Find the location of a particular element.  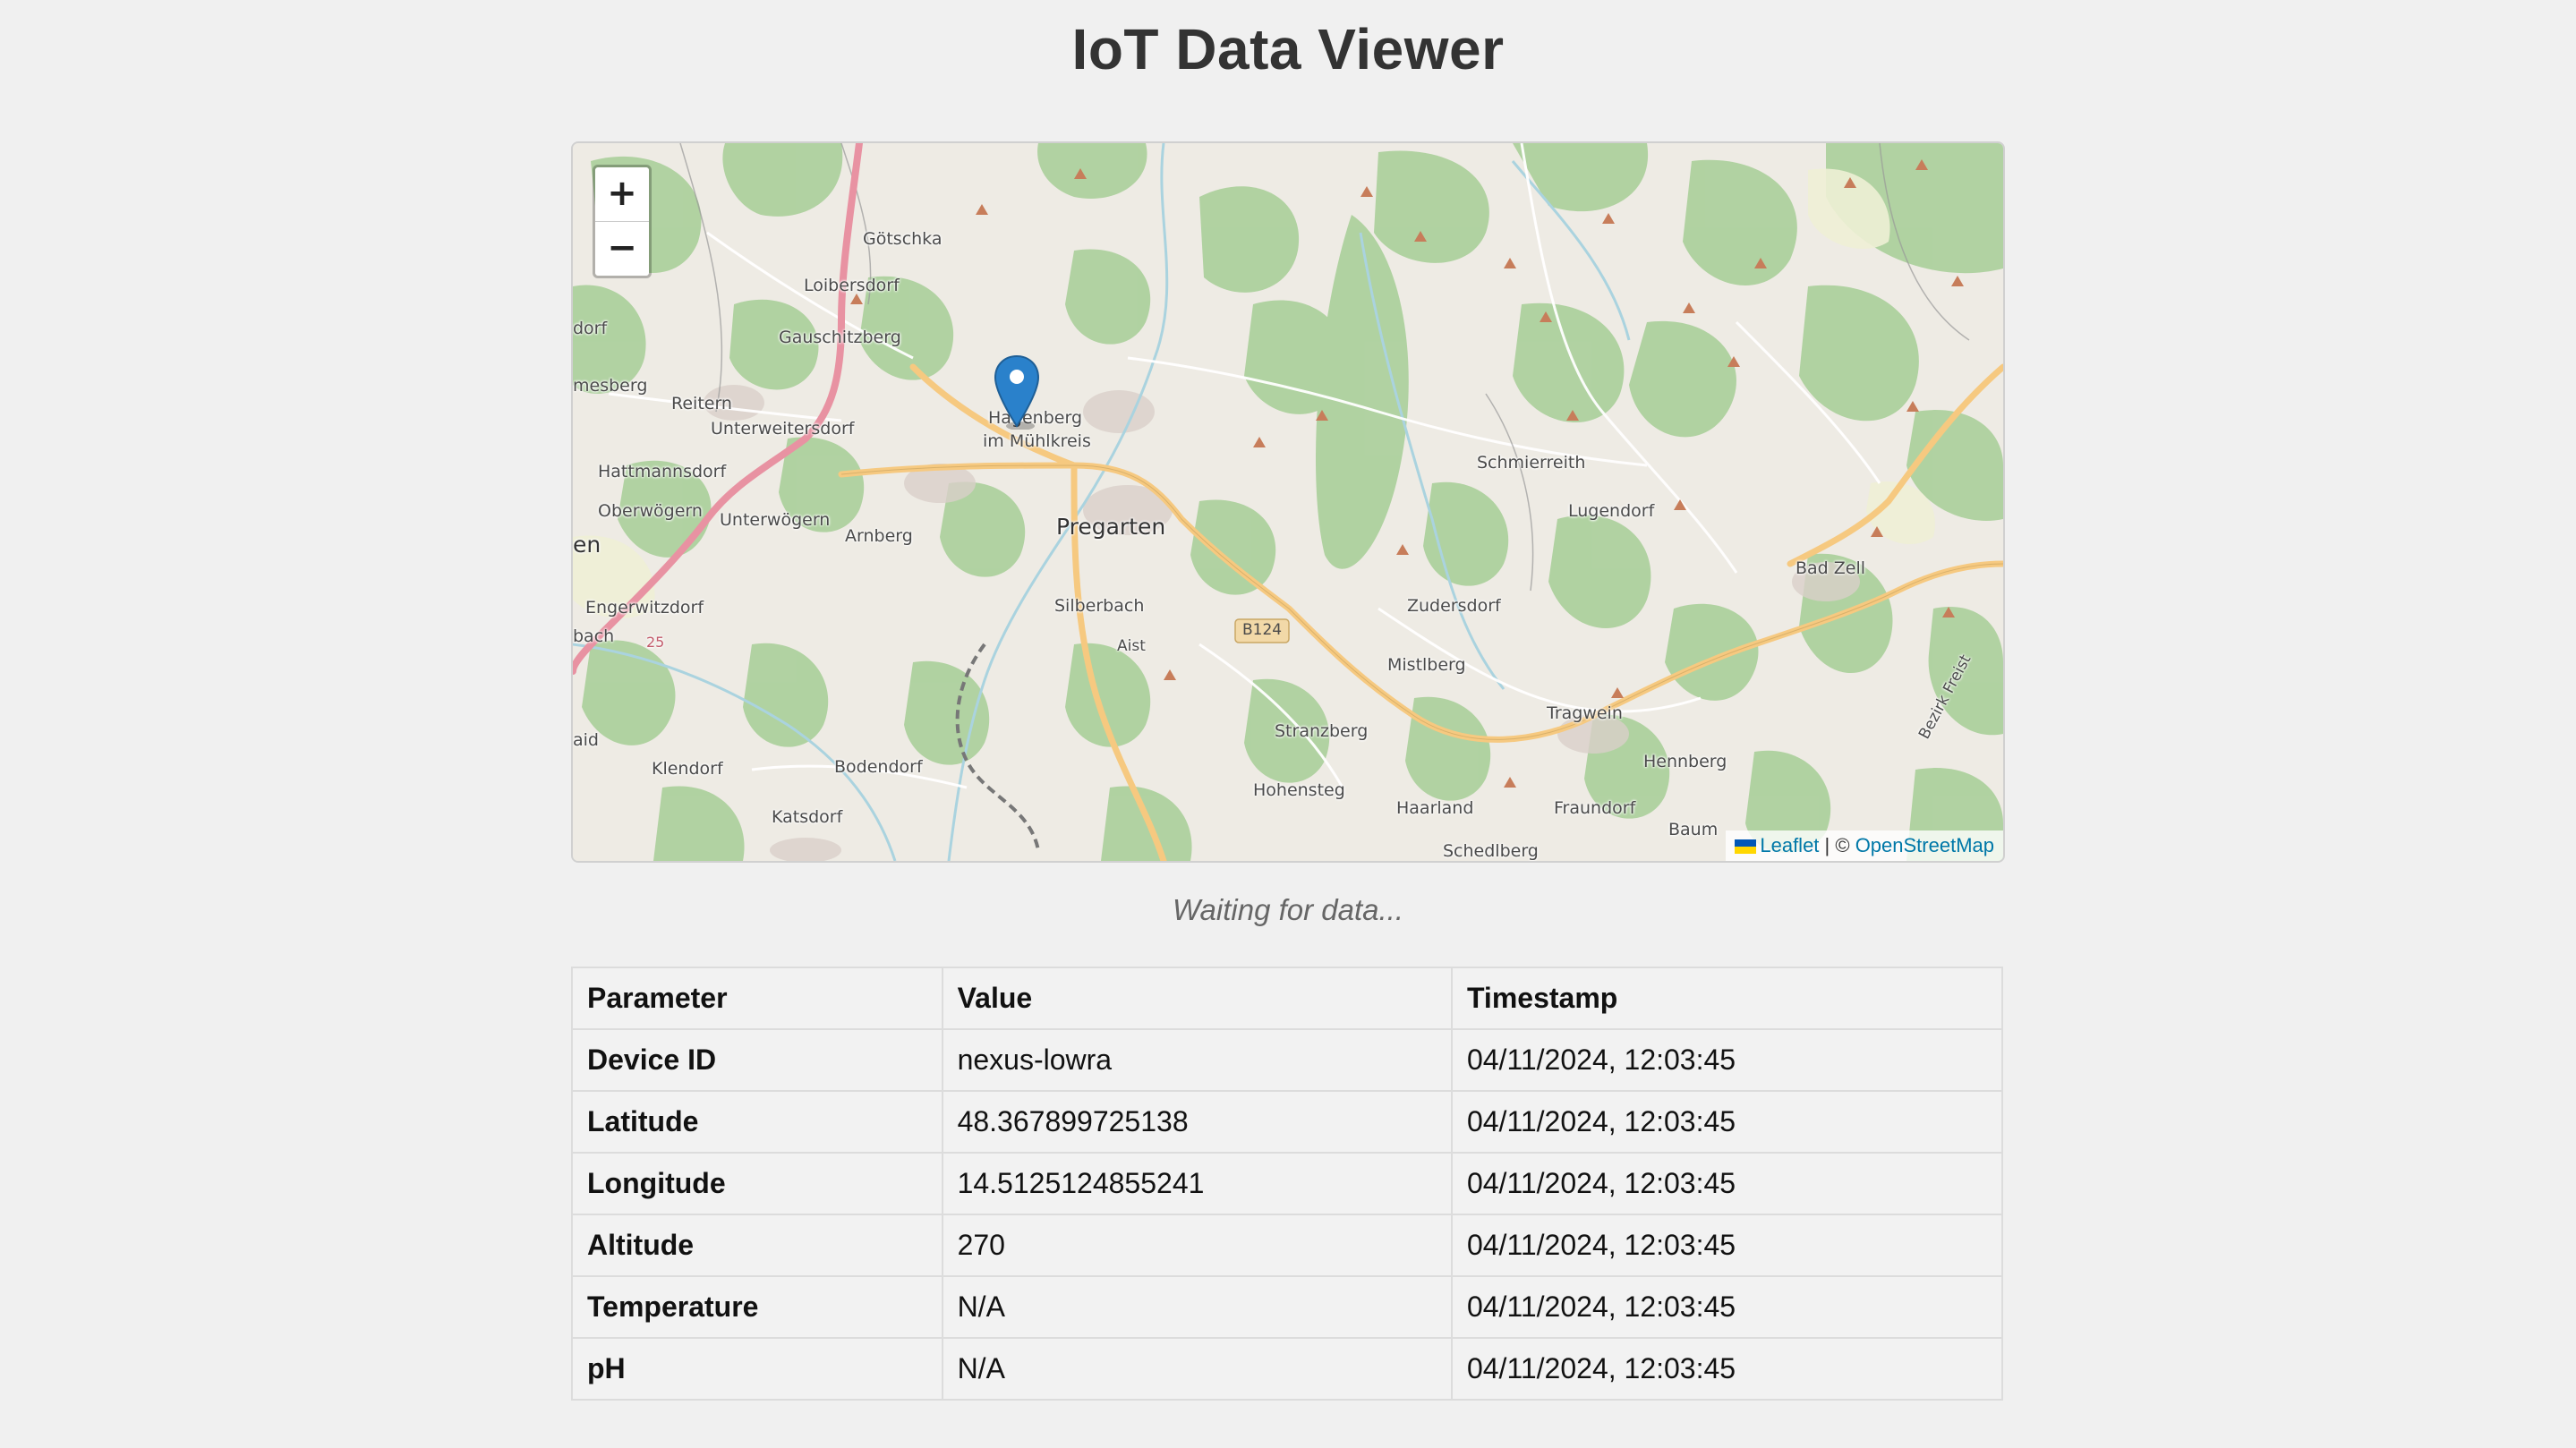

table-row: Temperature N/A 04/11/2024, 12:03:45 is located at coordinates (1287, 1307).